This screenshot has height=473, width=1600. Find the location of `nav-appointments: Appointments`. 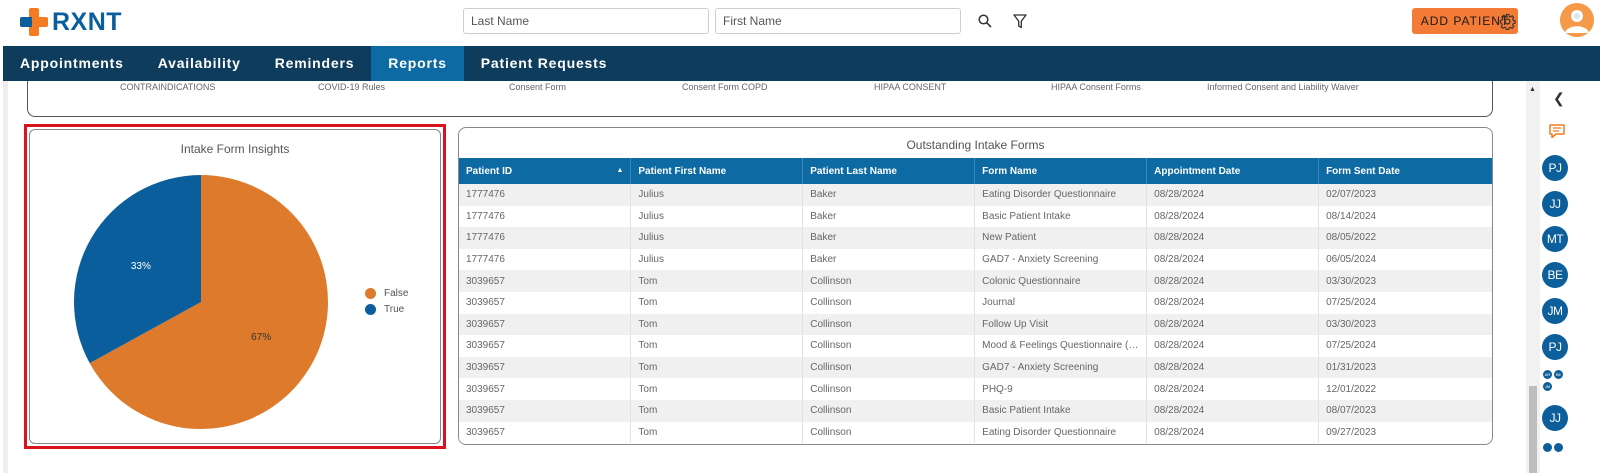

nav-appointments: Appointments is located at coordinates (72, 63).